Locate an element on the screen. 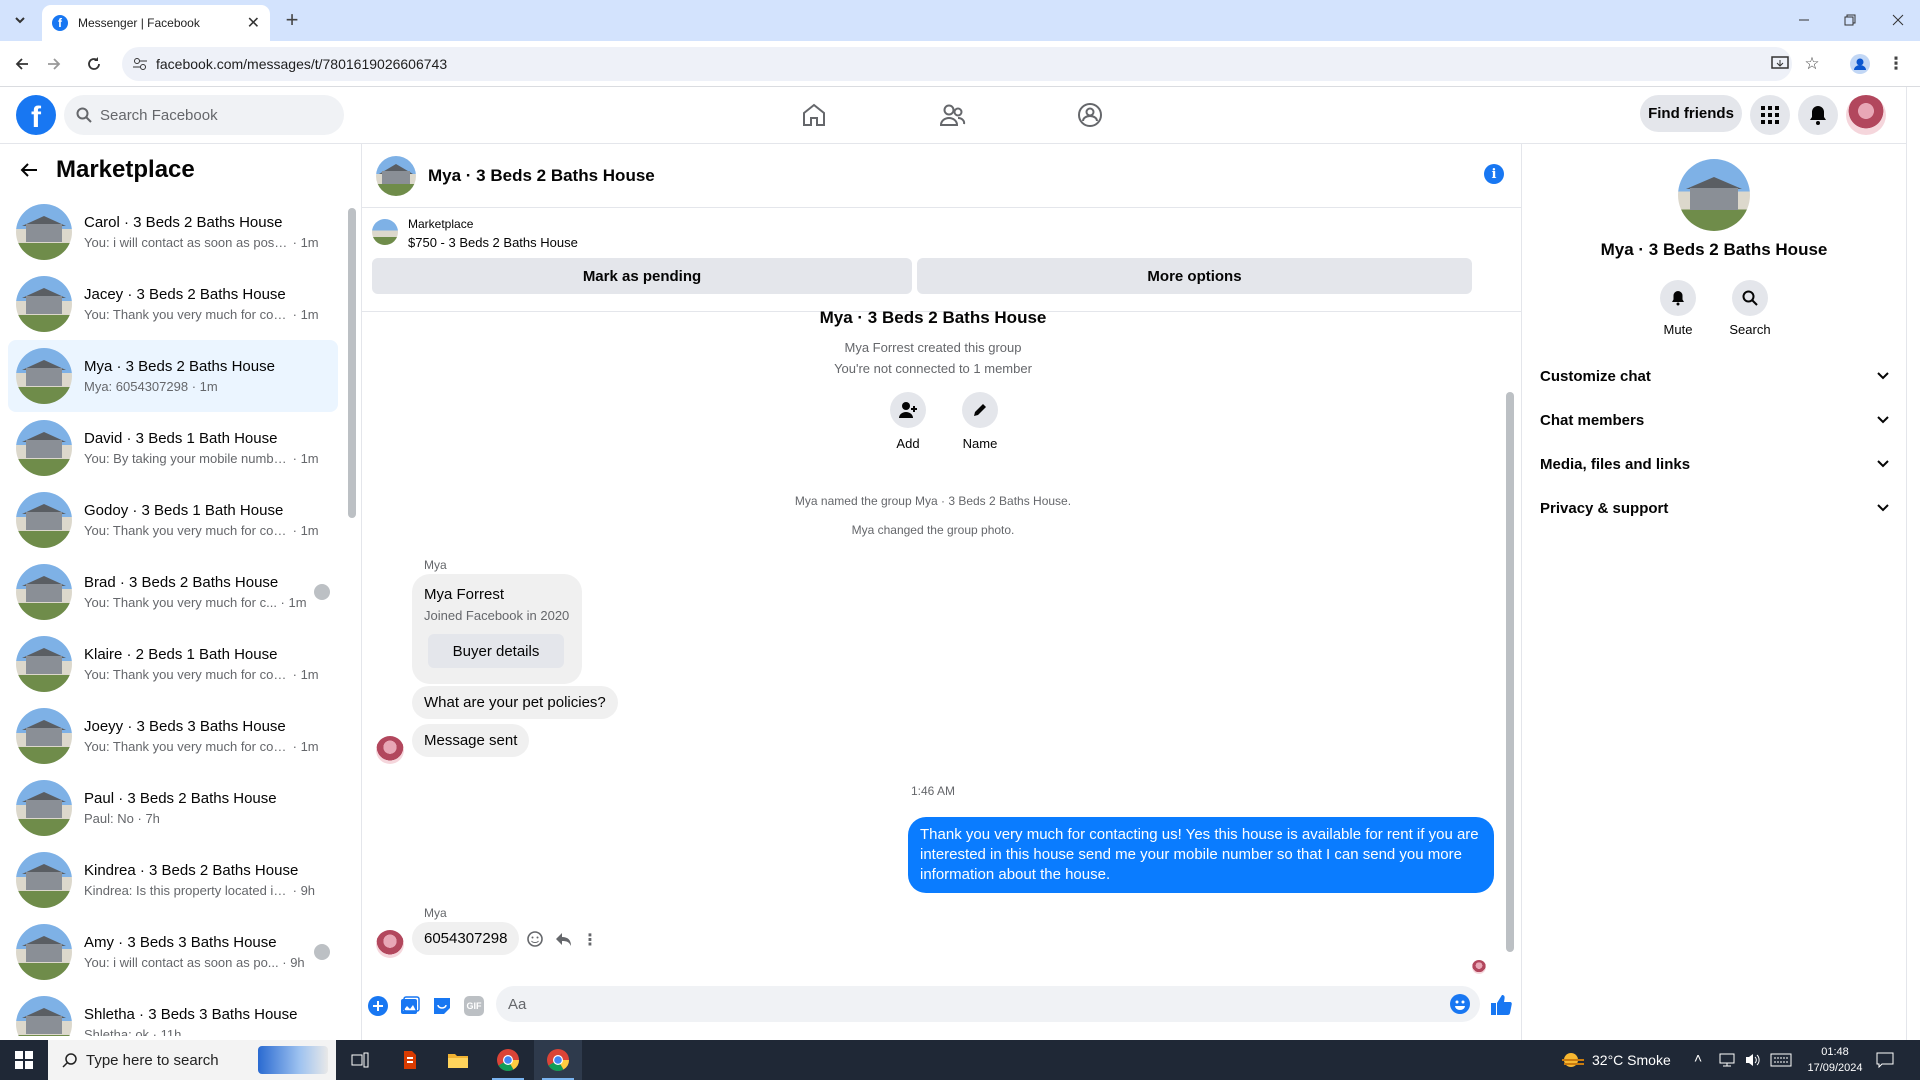 The height and width of the screenshot is (1080, 1920). minimize-icon is located at coordinates (1804, 20).